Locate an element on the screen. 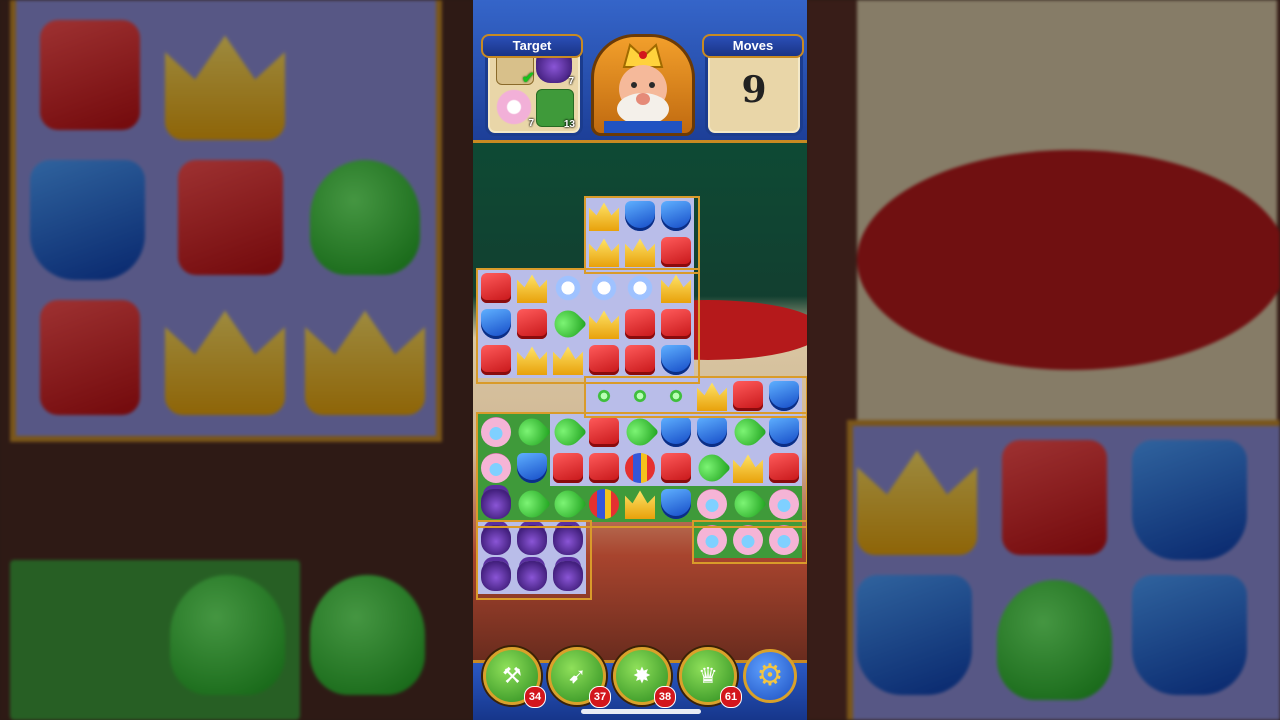 The image size is (1280, 720). vase-target-count: 7 is located at coordinates (571, 81).